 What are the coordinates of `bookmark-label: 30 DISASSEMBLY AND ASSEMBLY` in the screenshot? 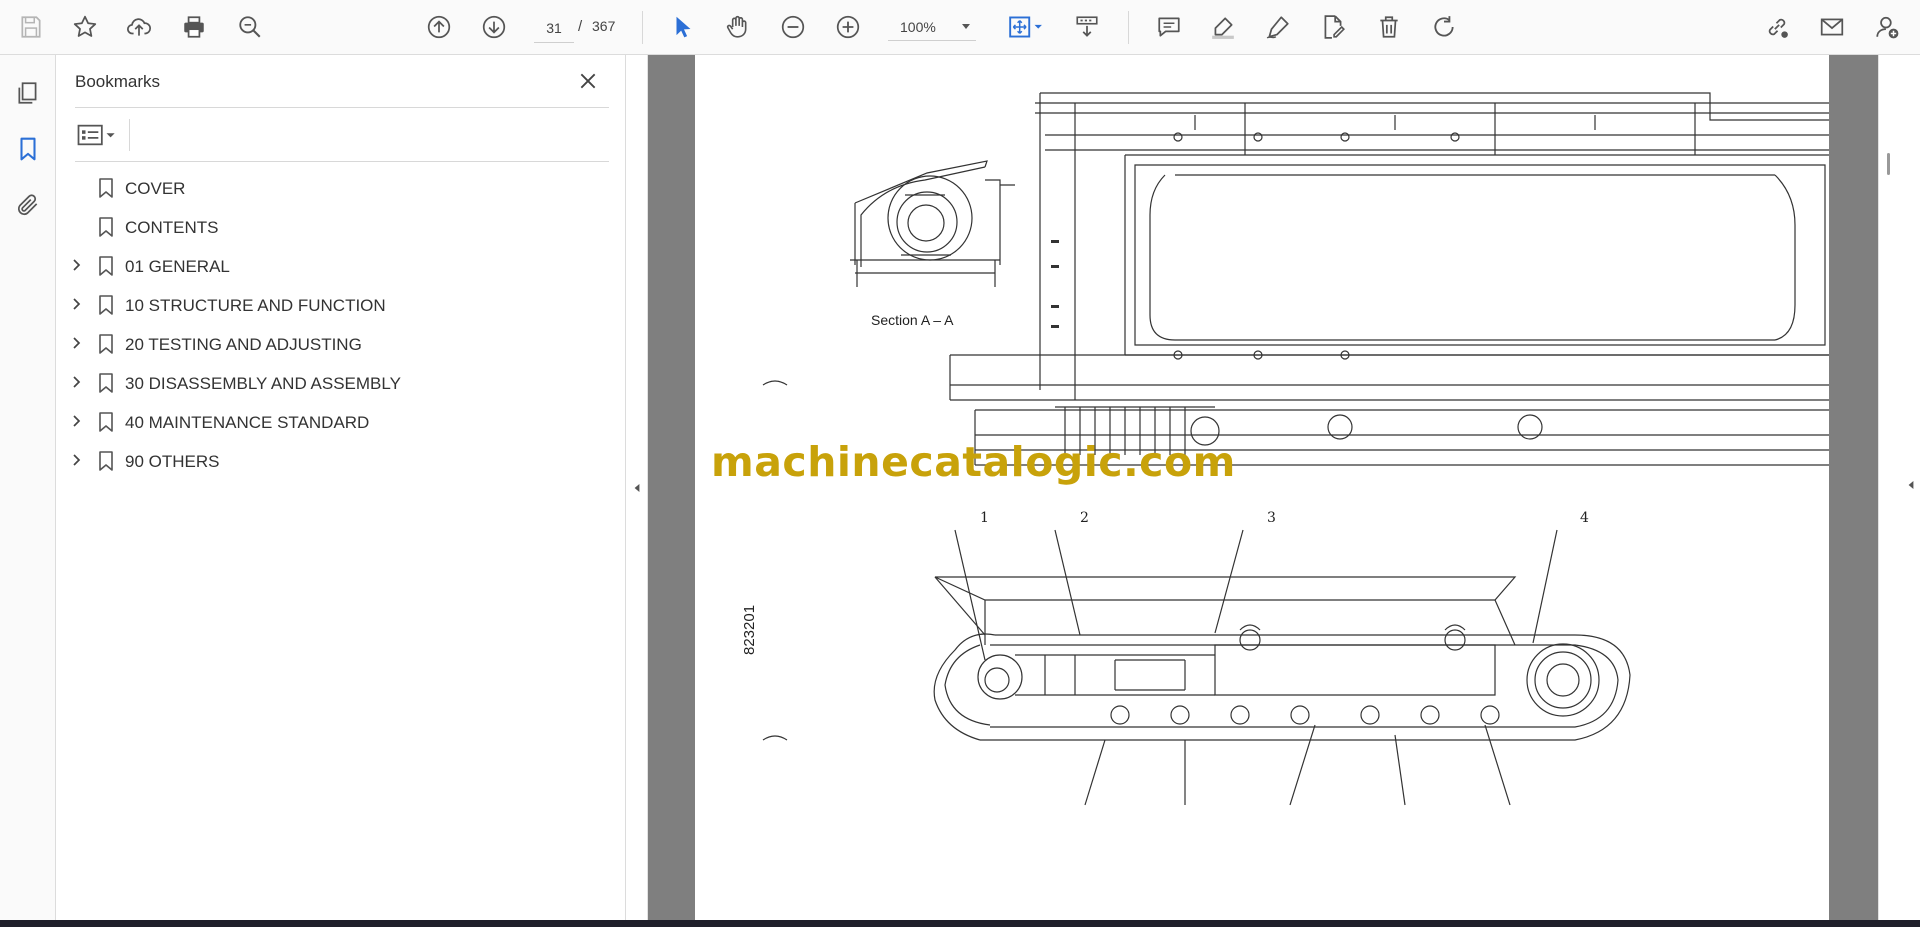 It's located at (263, 383).